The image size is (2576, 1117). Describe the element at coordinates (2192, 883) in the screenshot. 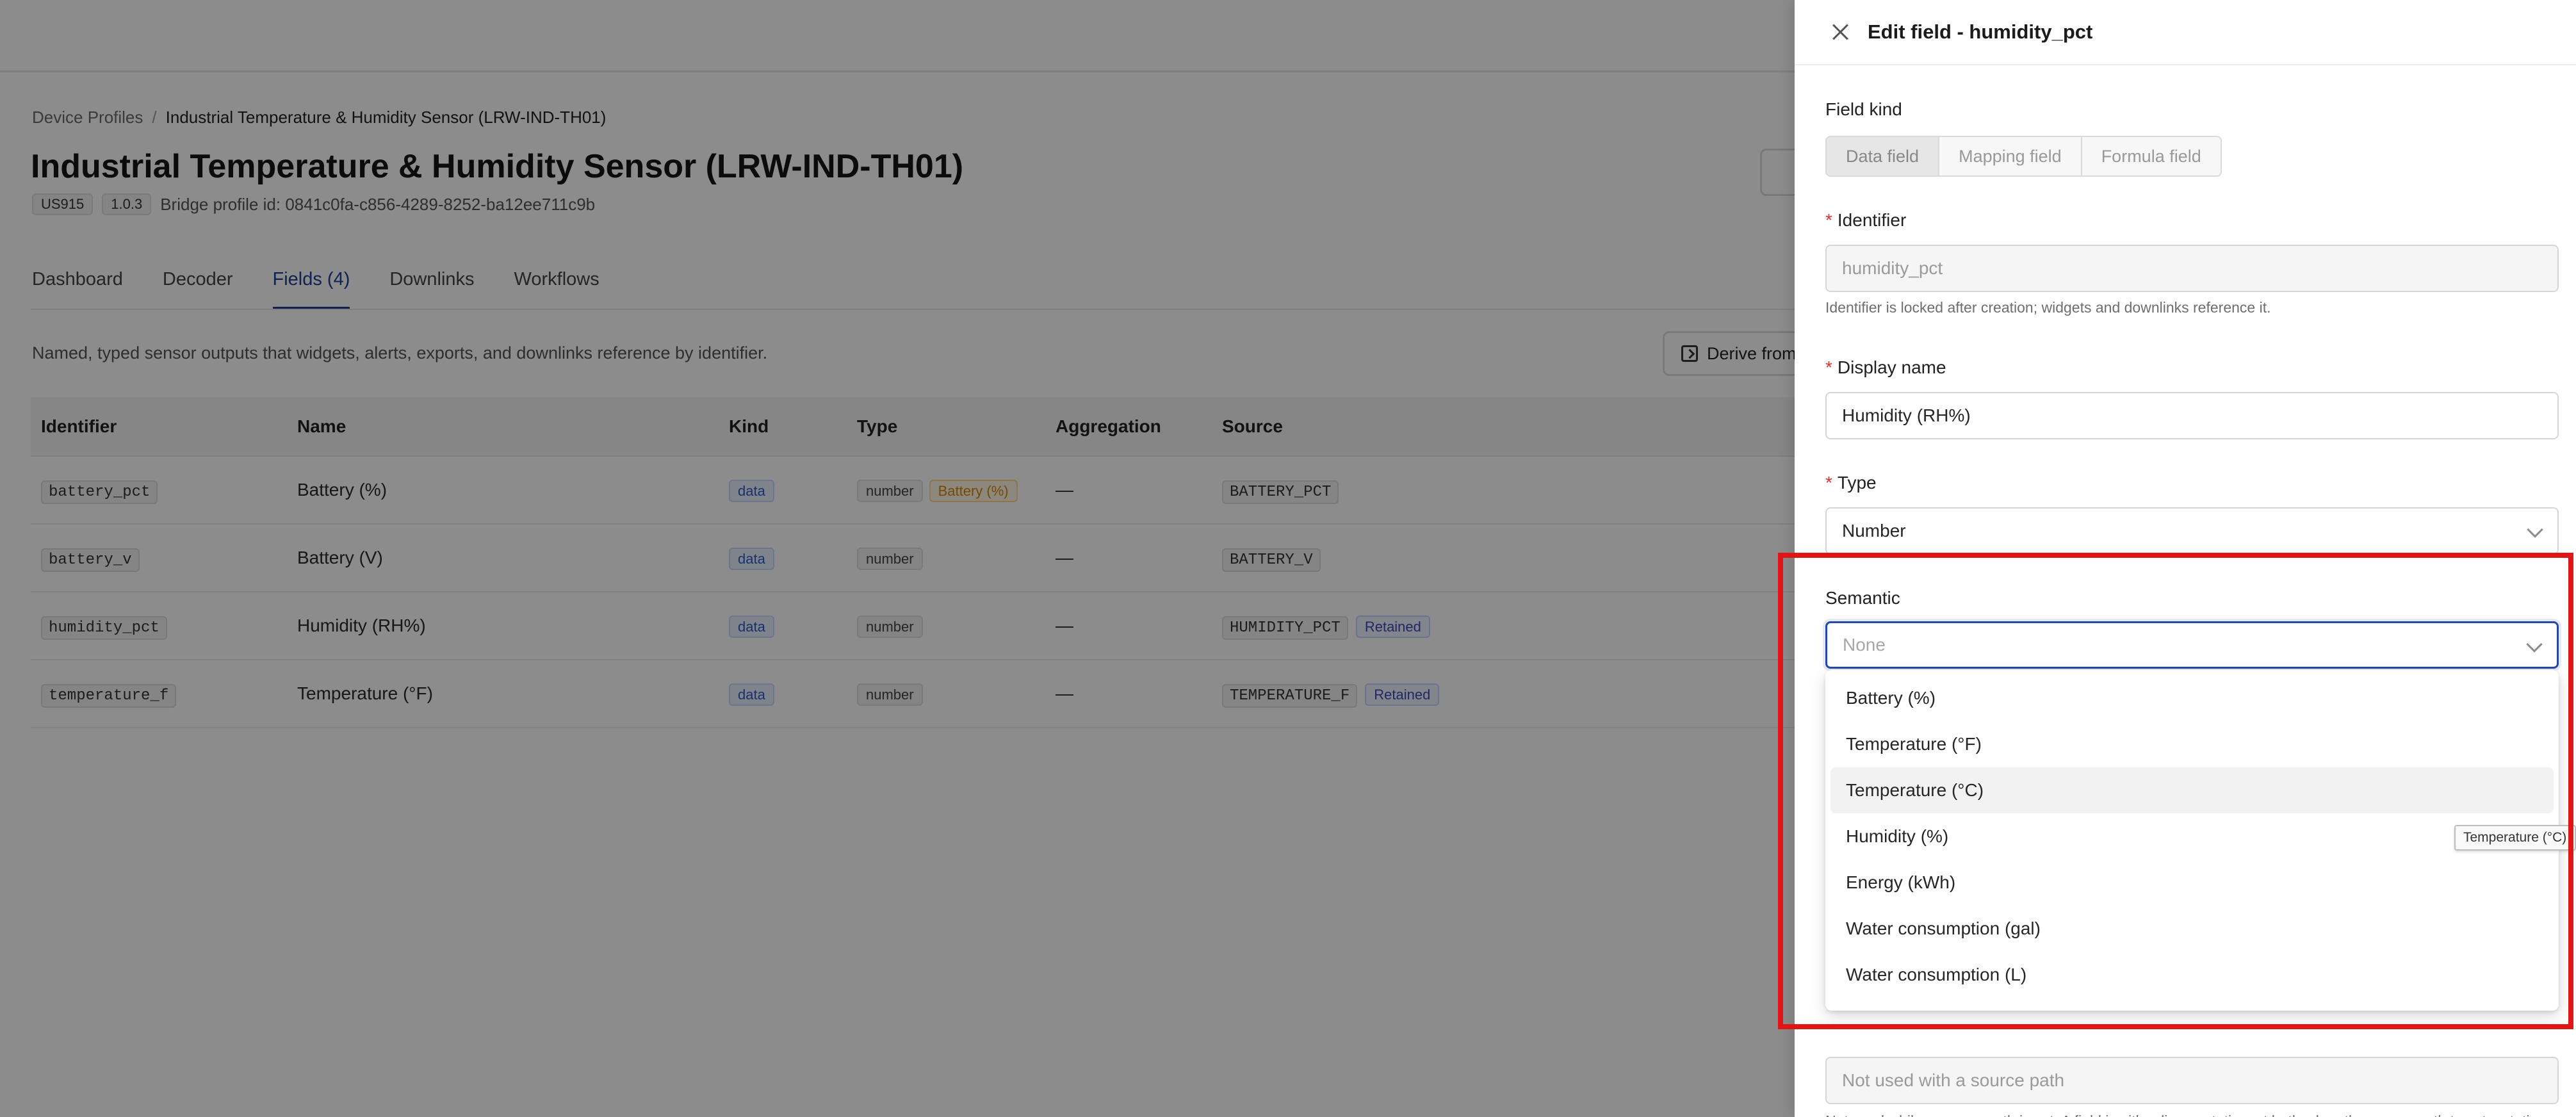

I see `semantic-option-energy-kwh: Energy (kWh)` at that location.